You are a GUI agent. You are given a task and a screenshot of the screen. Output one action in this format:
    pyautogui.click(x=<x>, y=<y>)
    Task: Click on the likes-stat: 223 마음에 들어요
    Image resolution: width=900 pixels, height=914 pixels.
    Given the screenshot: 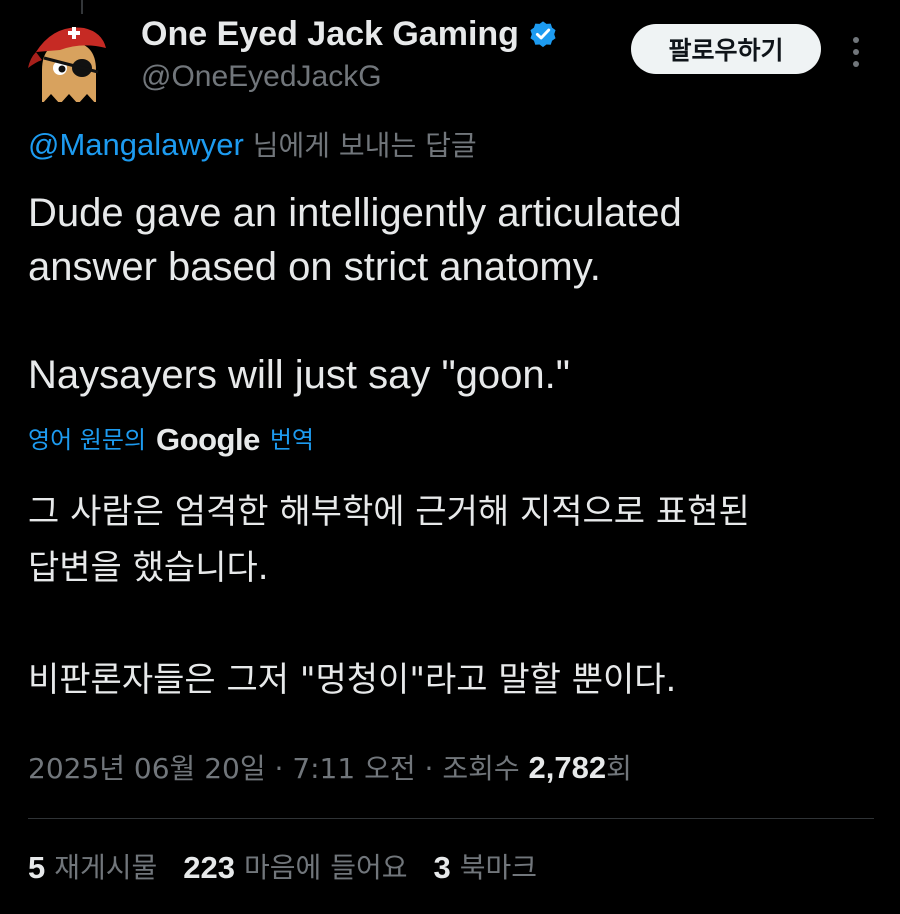 What is the action you would take?
    pyautogui.click(x=295, y=868)
    